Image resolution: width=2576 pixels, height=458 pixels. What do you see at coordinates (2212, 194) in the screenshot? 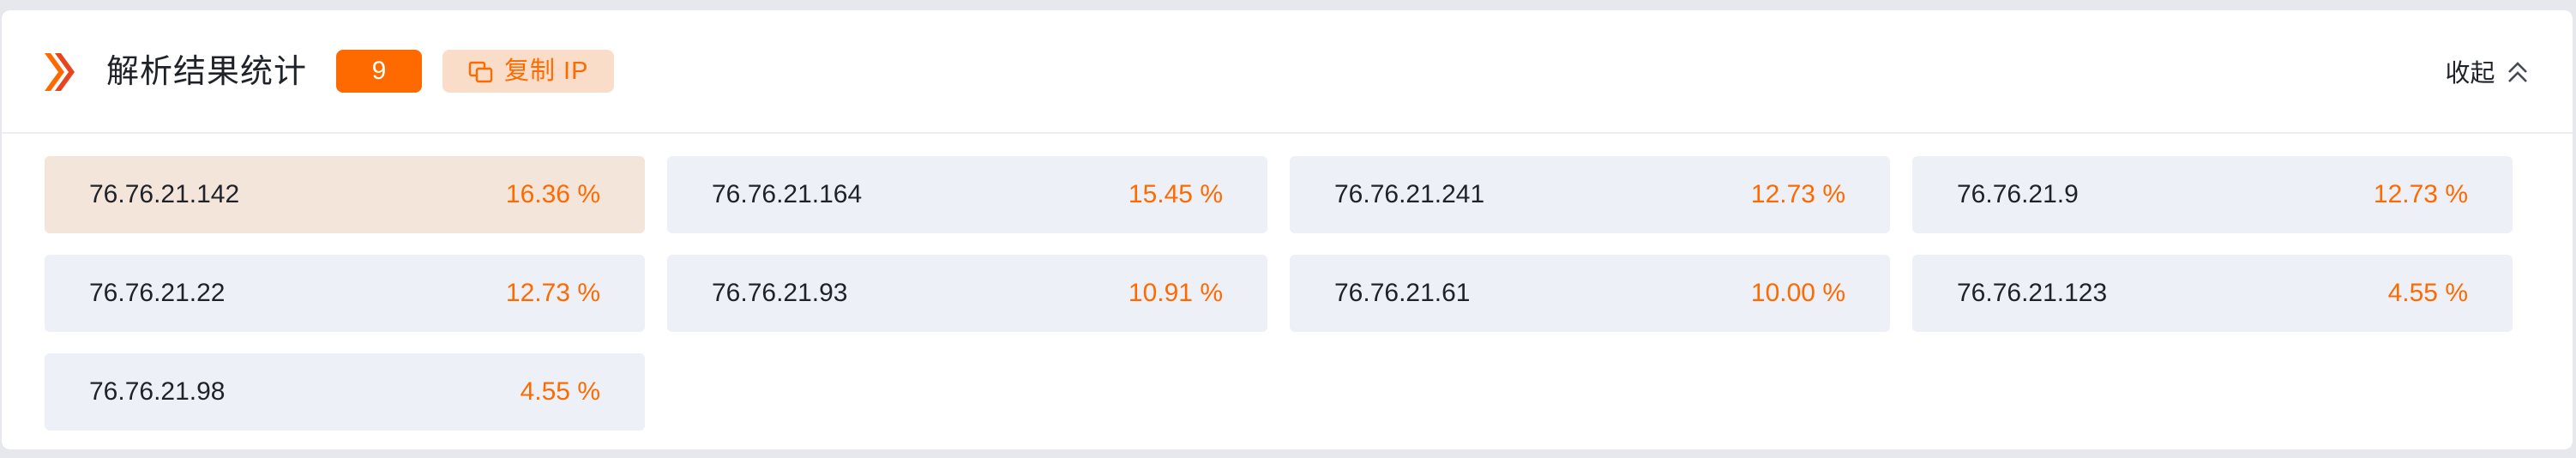
I see `result-cell: 76.76.21.9 12.73 %` at bounding box center [2212, 194].